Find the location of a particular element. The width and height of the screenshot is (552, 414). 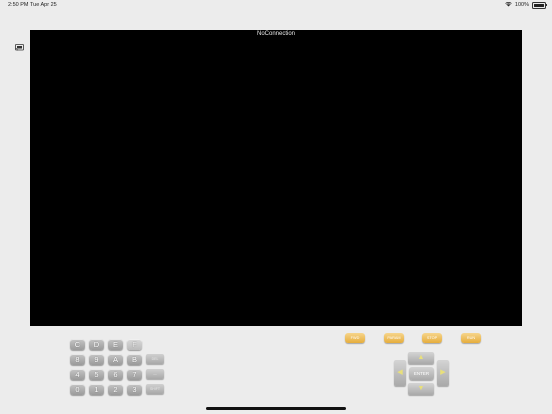

key-2: 2 is located at coordinates (115, 389).